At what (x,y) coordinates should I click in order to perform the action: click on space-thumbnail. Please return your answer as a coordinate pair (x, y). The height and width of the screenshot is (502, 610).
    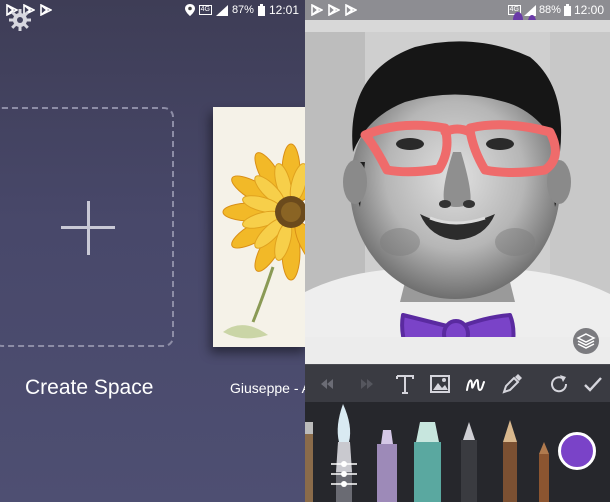
    Looking at the image, I should click on (259, 227).